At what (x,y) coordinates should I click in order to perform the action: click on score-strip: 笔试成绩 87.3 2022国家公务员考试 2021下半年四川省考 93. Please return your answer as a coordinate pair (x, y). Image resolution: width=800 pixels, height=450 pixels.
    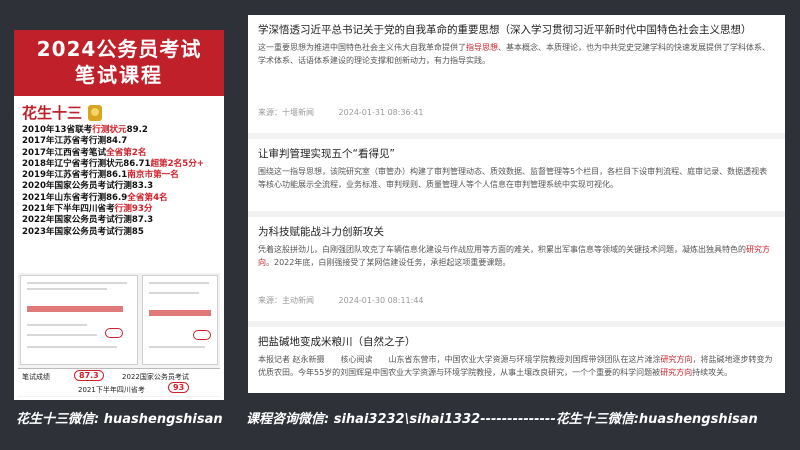
    Looking at the image, I should click on (119, 382).